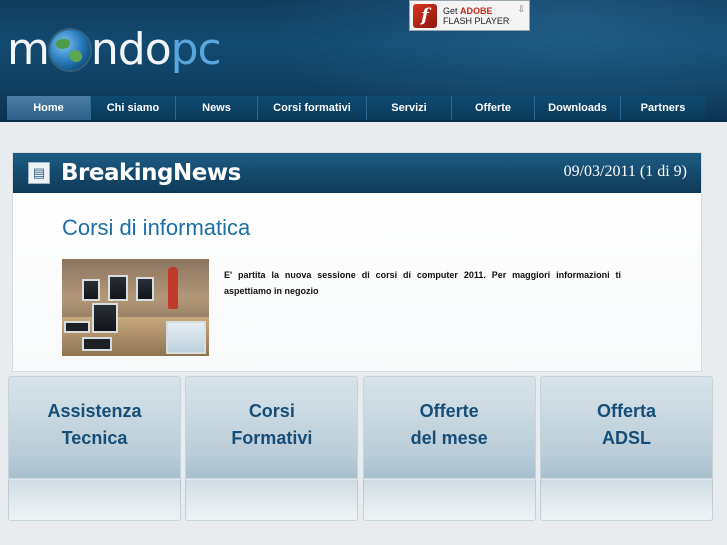 The height and width of the screenshot is (545, 727). Describe the element at coordinates (39, 173) in the screenshot. I see `newspaper-icon: ▤` at that location.